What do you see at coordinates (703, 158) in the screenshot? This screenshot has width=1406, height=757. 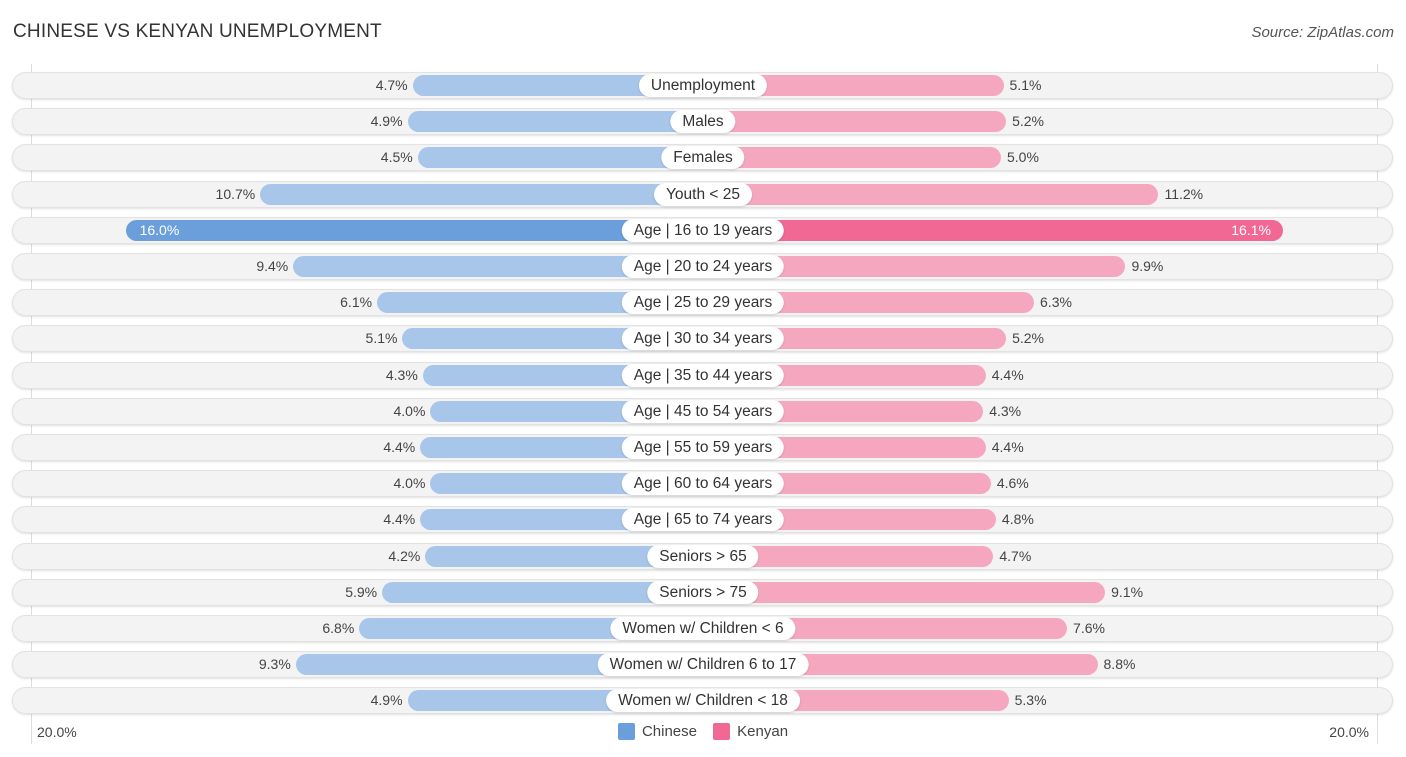 I see `category-label: Females` at bounding box center [703, 158].